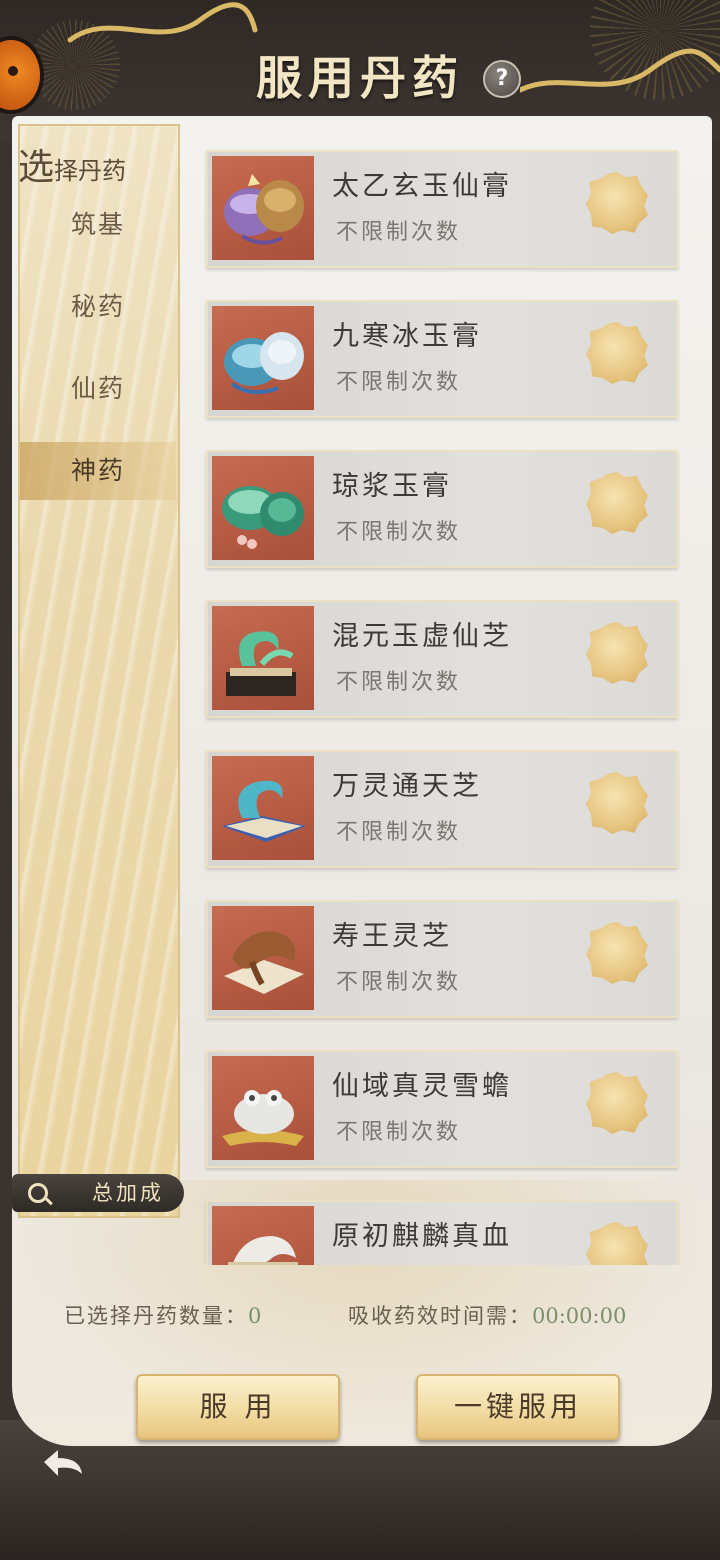  I want to click on help-button: ?, so click(502, 79).